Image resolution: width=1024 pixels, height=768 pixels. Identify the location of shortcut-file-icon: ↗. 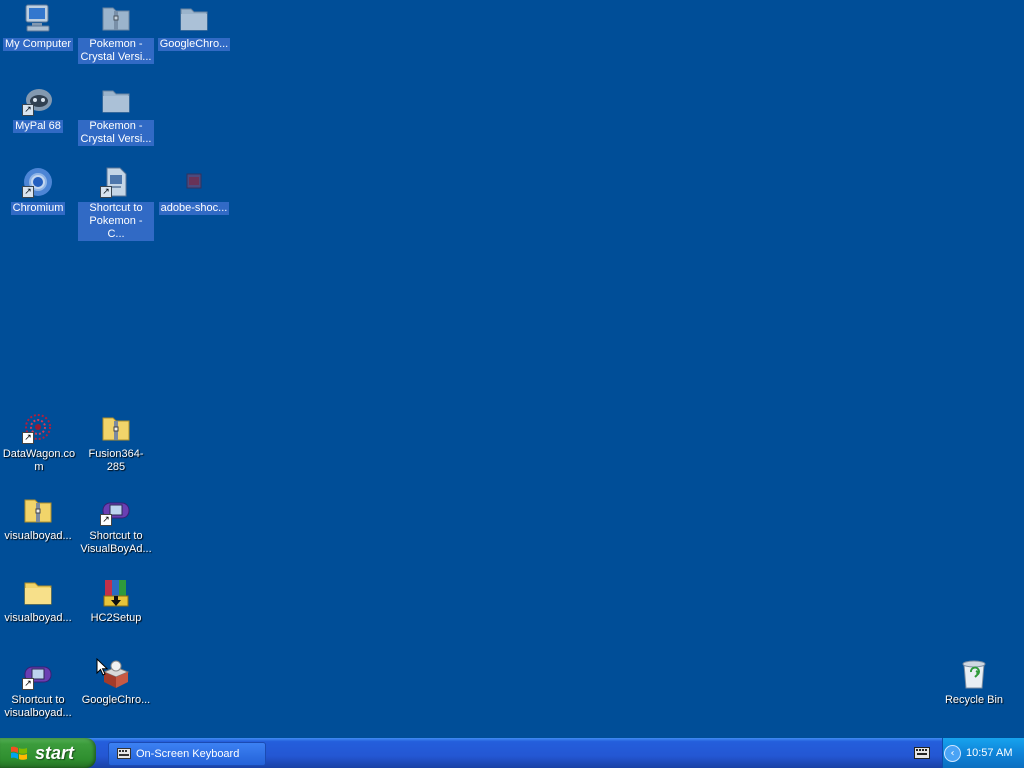
(116, 182).